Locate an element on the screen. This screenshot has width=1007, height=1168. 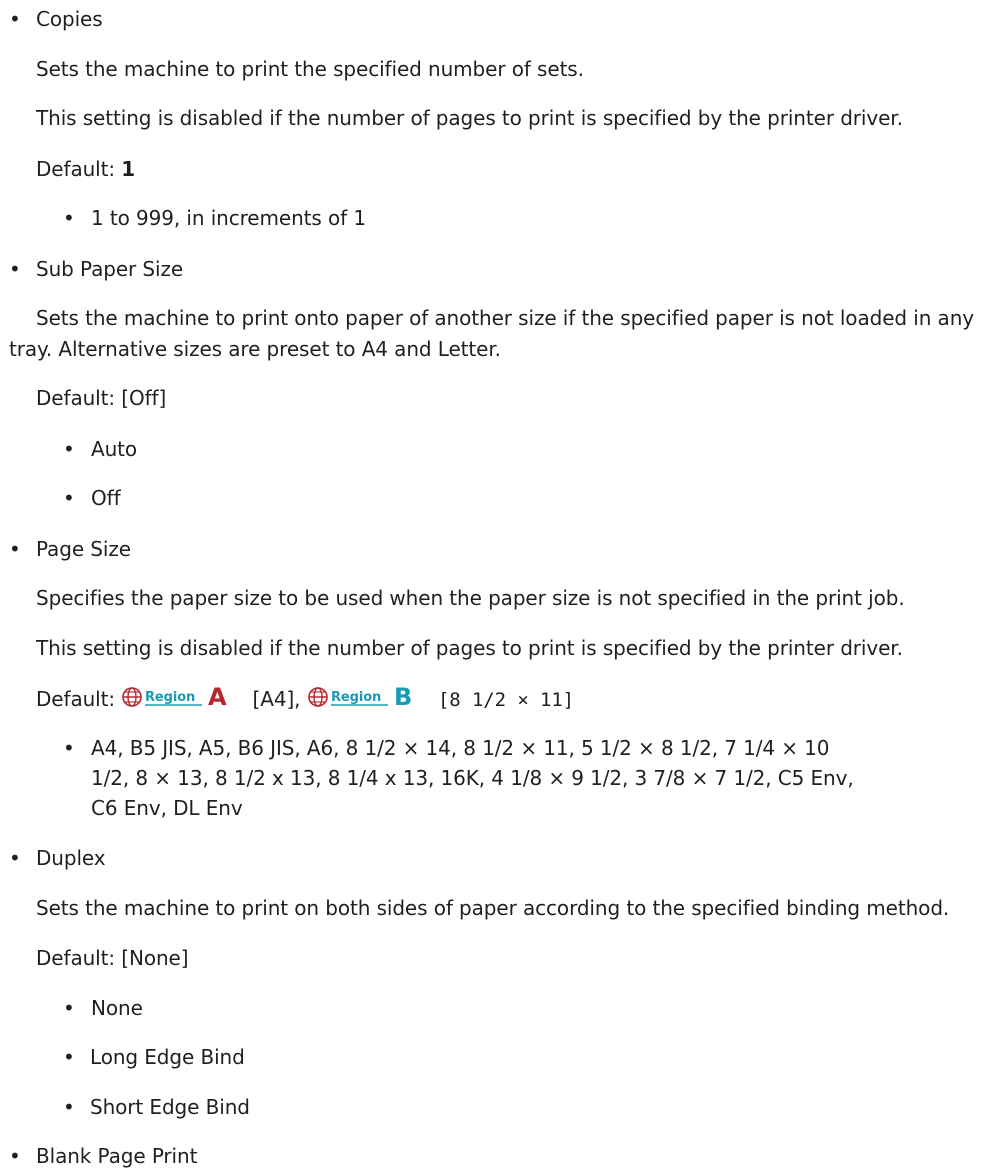
duplex-title: Duplex is located at coordinates (71, 858).